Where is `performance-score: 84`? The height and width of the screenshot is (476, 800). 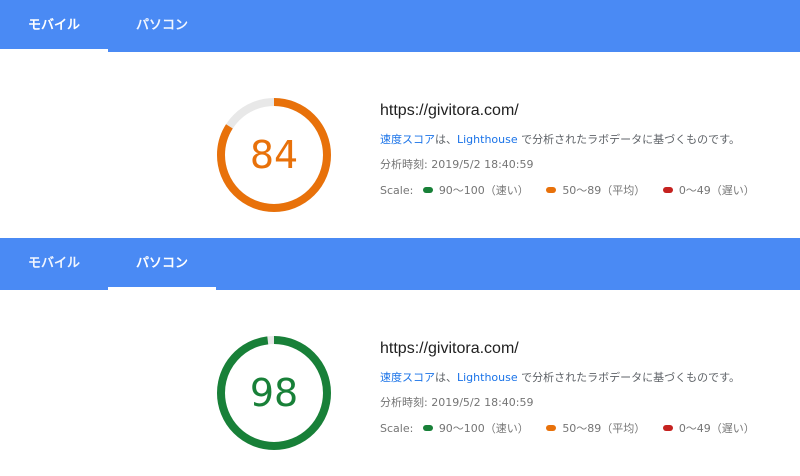 performance-score: 84 is located at coordinates (274, 155).